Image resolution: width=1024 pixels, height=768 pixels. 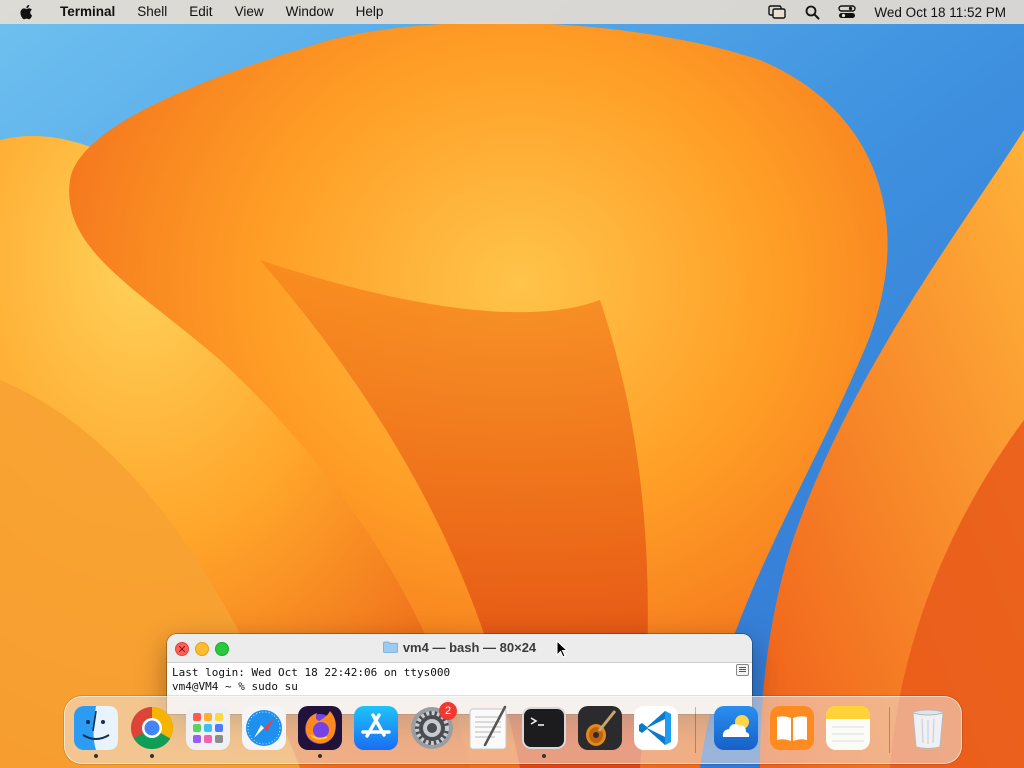 I want to click on window-title: vm4 — bash — 80×24, so click(x=469, y=647).